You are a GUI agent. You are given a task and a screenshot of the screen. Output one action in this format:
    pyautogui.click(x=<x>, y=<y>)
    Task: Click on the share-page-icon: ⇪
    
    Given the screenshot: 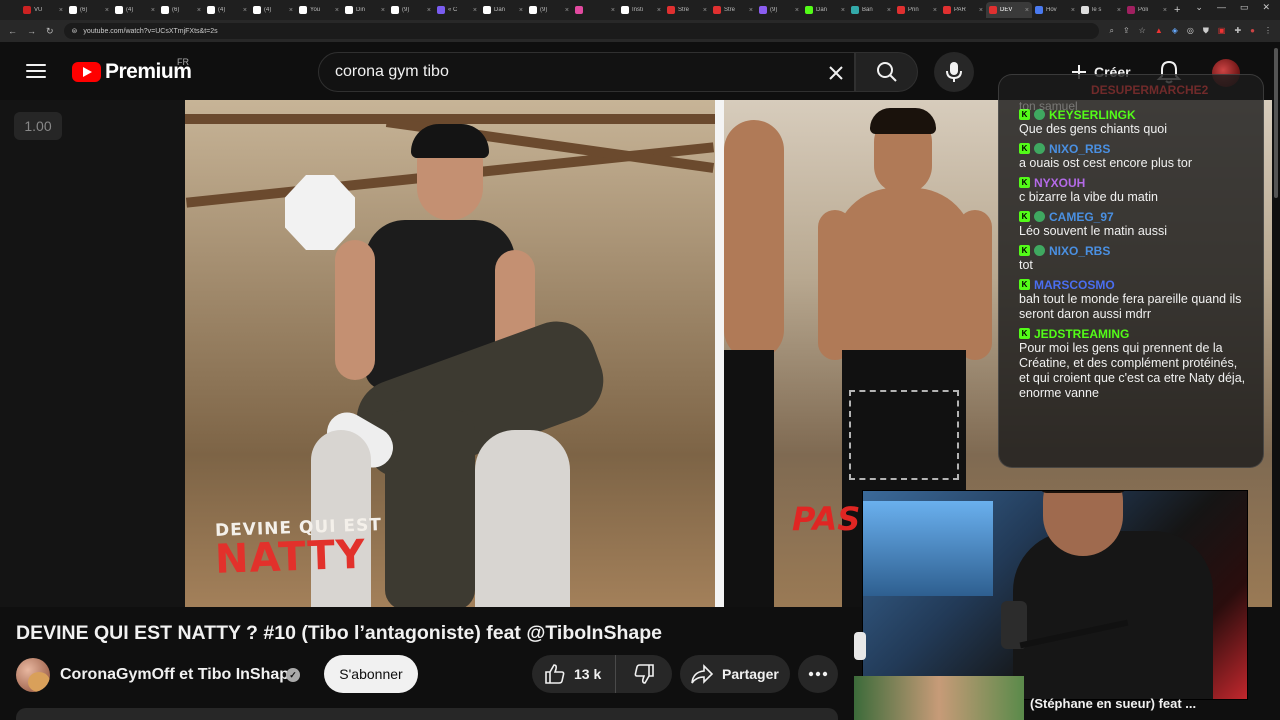 What is the action you would take?
    pyautogui.click(x=1126, y=31)
    